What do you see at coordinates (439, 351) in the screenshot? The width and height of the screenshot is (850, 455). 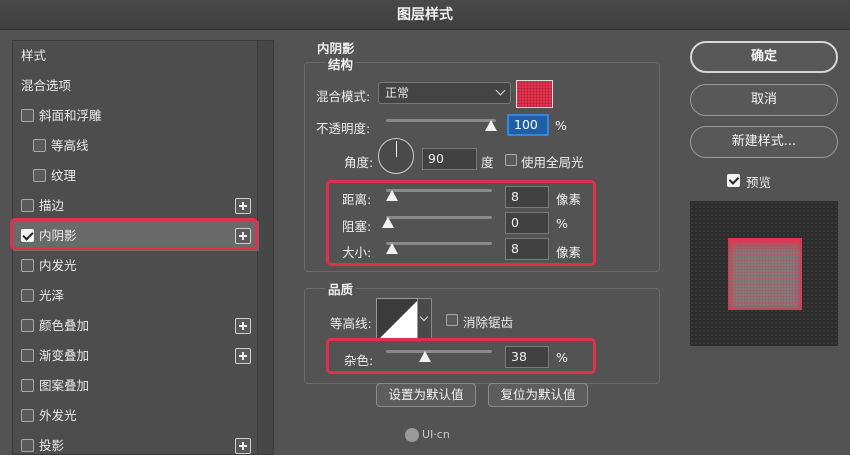 I see `noise-slider-track` at bounding box center [439, 351].